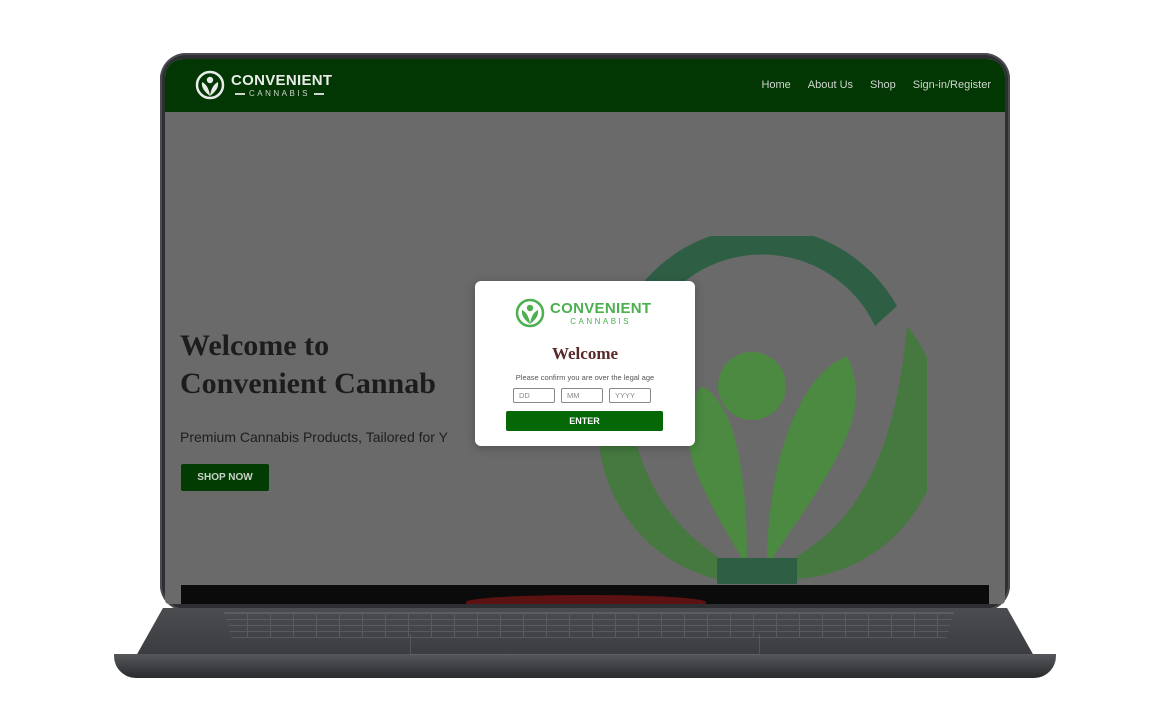 This screenshot has width=1169, height=718. I want to click on laptop-trackpad, so click(585, 644).